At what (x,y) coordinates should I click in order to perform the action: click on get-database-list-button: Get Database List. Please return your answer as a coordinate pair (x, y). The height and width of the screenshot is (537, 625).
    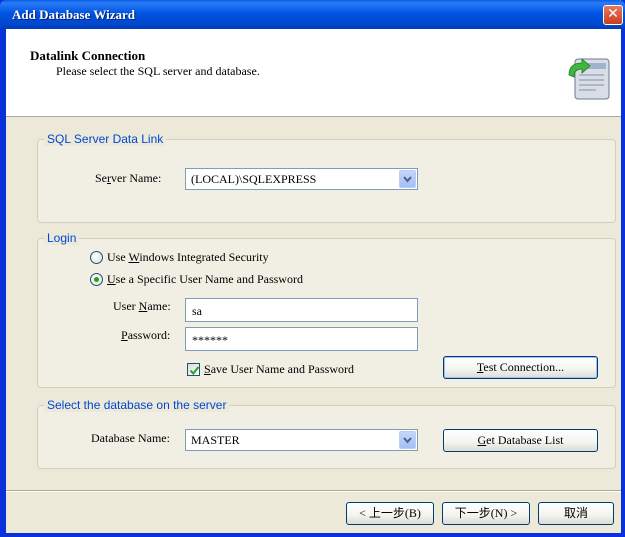
    Looking at the image, I should click on (520, 440).